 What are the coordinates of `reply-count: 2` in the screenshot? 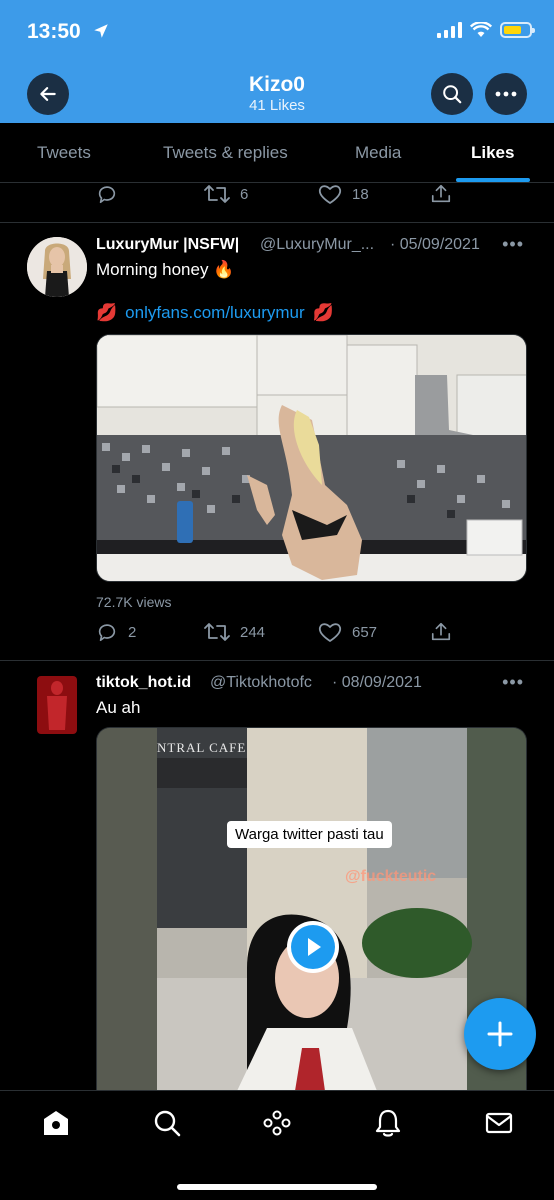 It's located at (132, 632).